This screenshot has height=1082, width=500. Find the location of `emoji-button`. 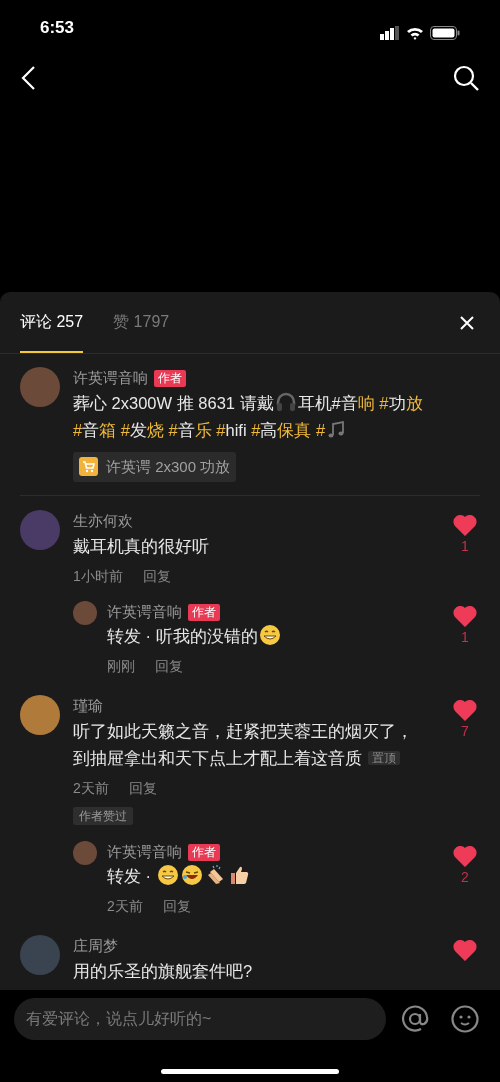

emoji-button is located at coordinates (465, 1019).